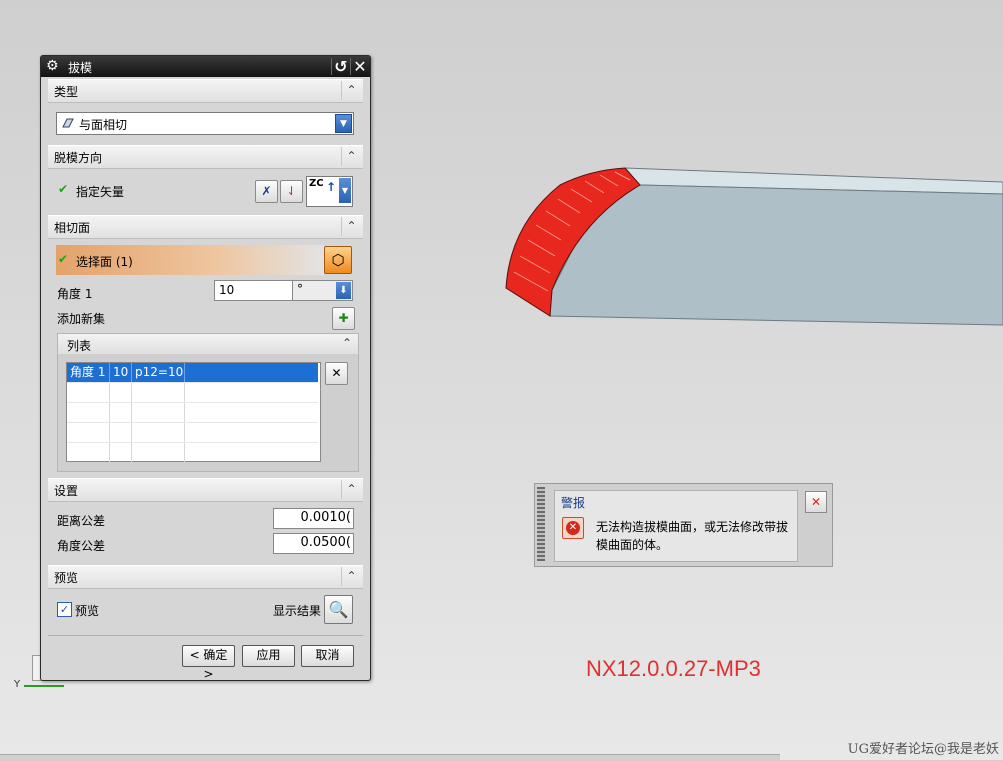 The height and width of the screenshot is (761, 1003). I want to click on select-face-label: 选择面 (1), so click(104, 262).